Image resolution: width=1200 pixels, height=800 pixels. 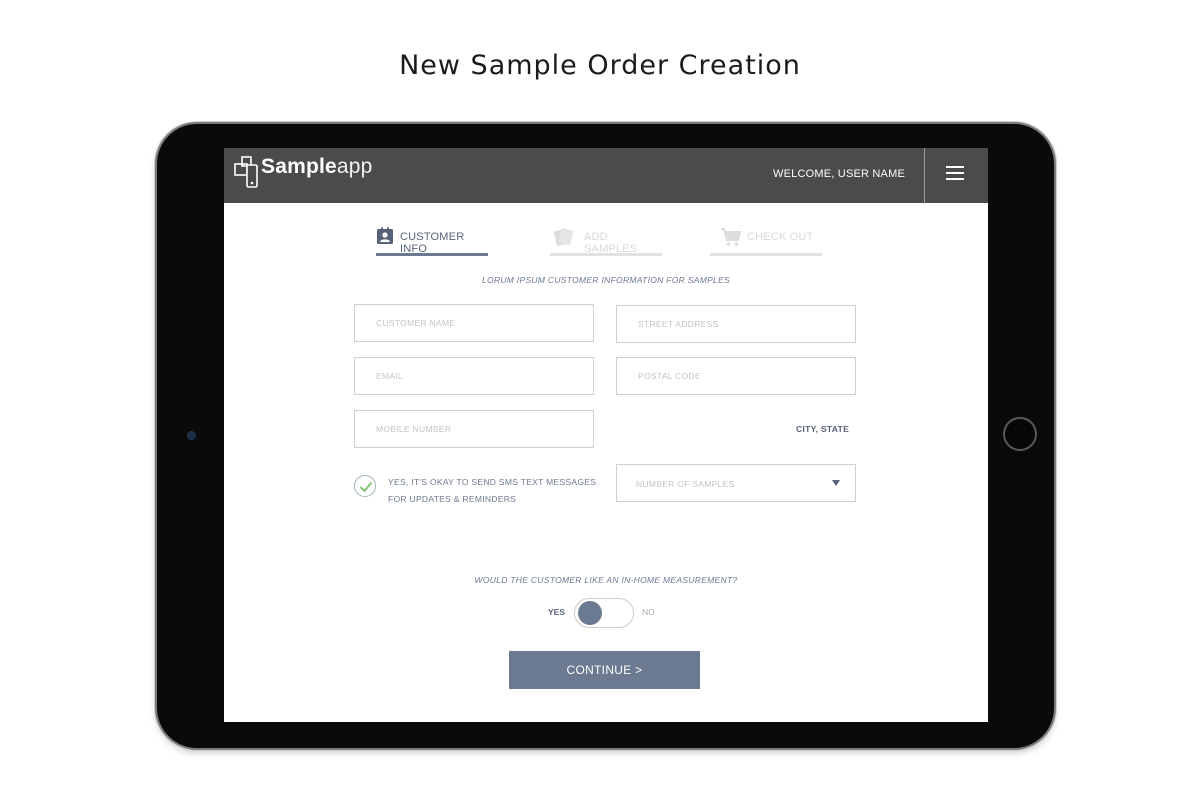 What do you see at coordinates (685, 484) in the screenshot?
I see `number-of-samples-placeholder: NUMBER OF SAMPLES` at bounding box center [685, 484].